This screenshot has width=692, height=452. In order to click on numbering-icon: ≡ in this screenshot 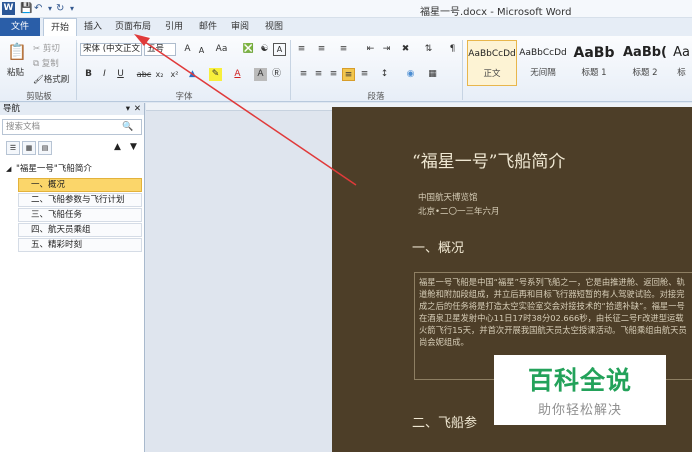, I will do `click(321, 49)`.